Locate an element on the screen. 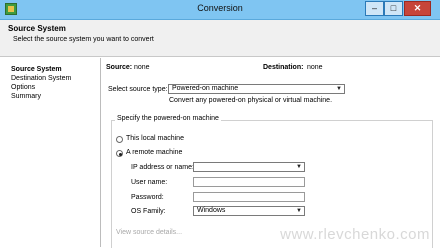 Image resolution: width=440 pixels, height=248 pixels. local-machine-radio is located at coordinates (119, 139).